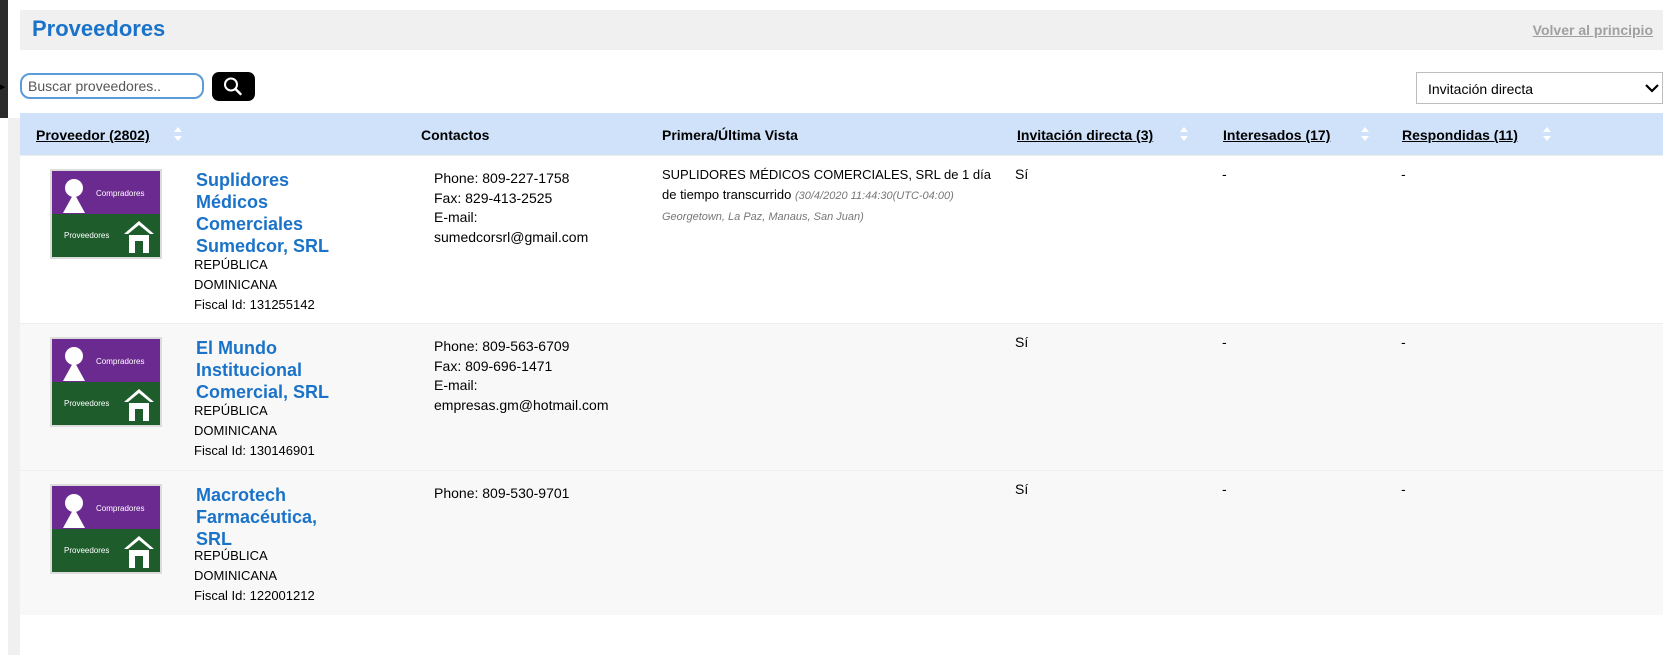  Describe the element at coordinates (1460, 135) in the screenshot. I see `column-responded: Respondidas (11)` at that location.